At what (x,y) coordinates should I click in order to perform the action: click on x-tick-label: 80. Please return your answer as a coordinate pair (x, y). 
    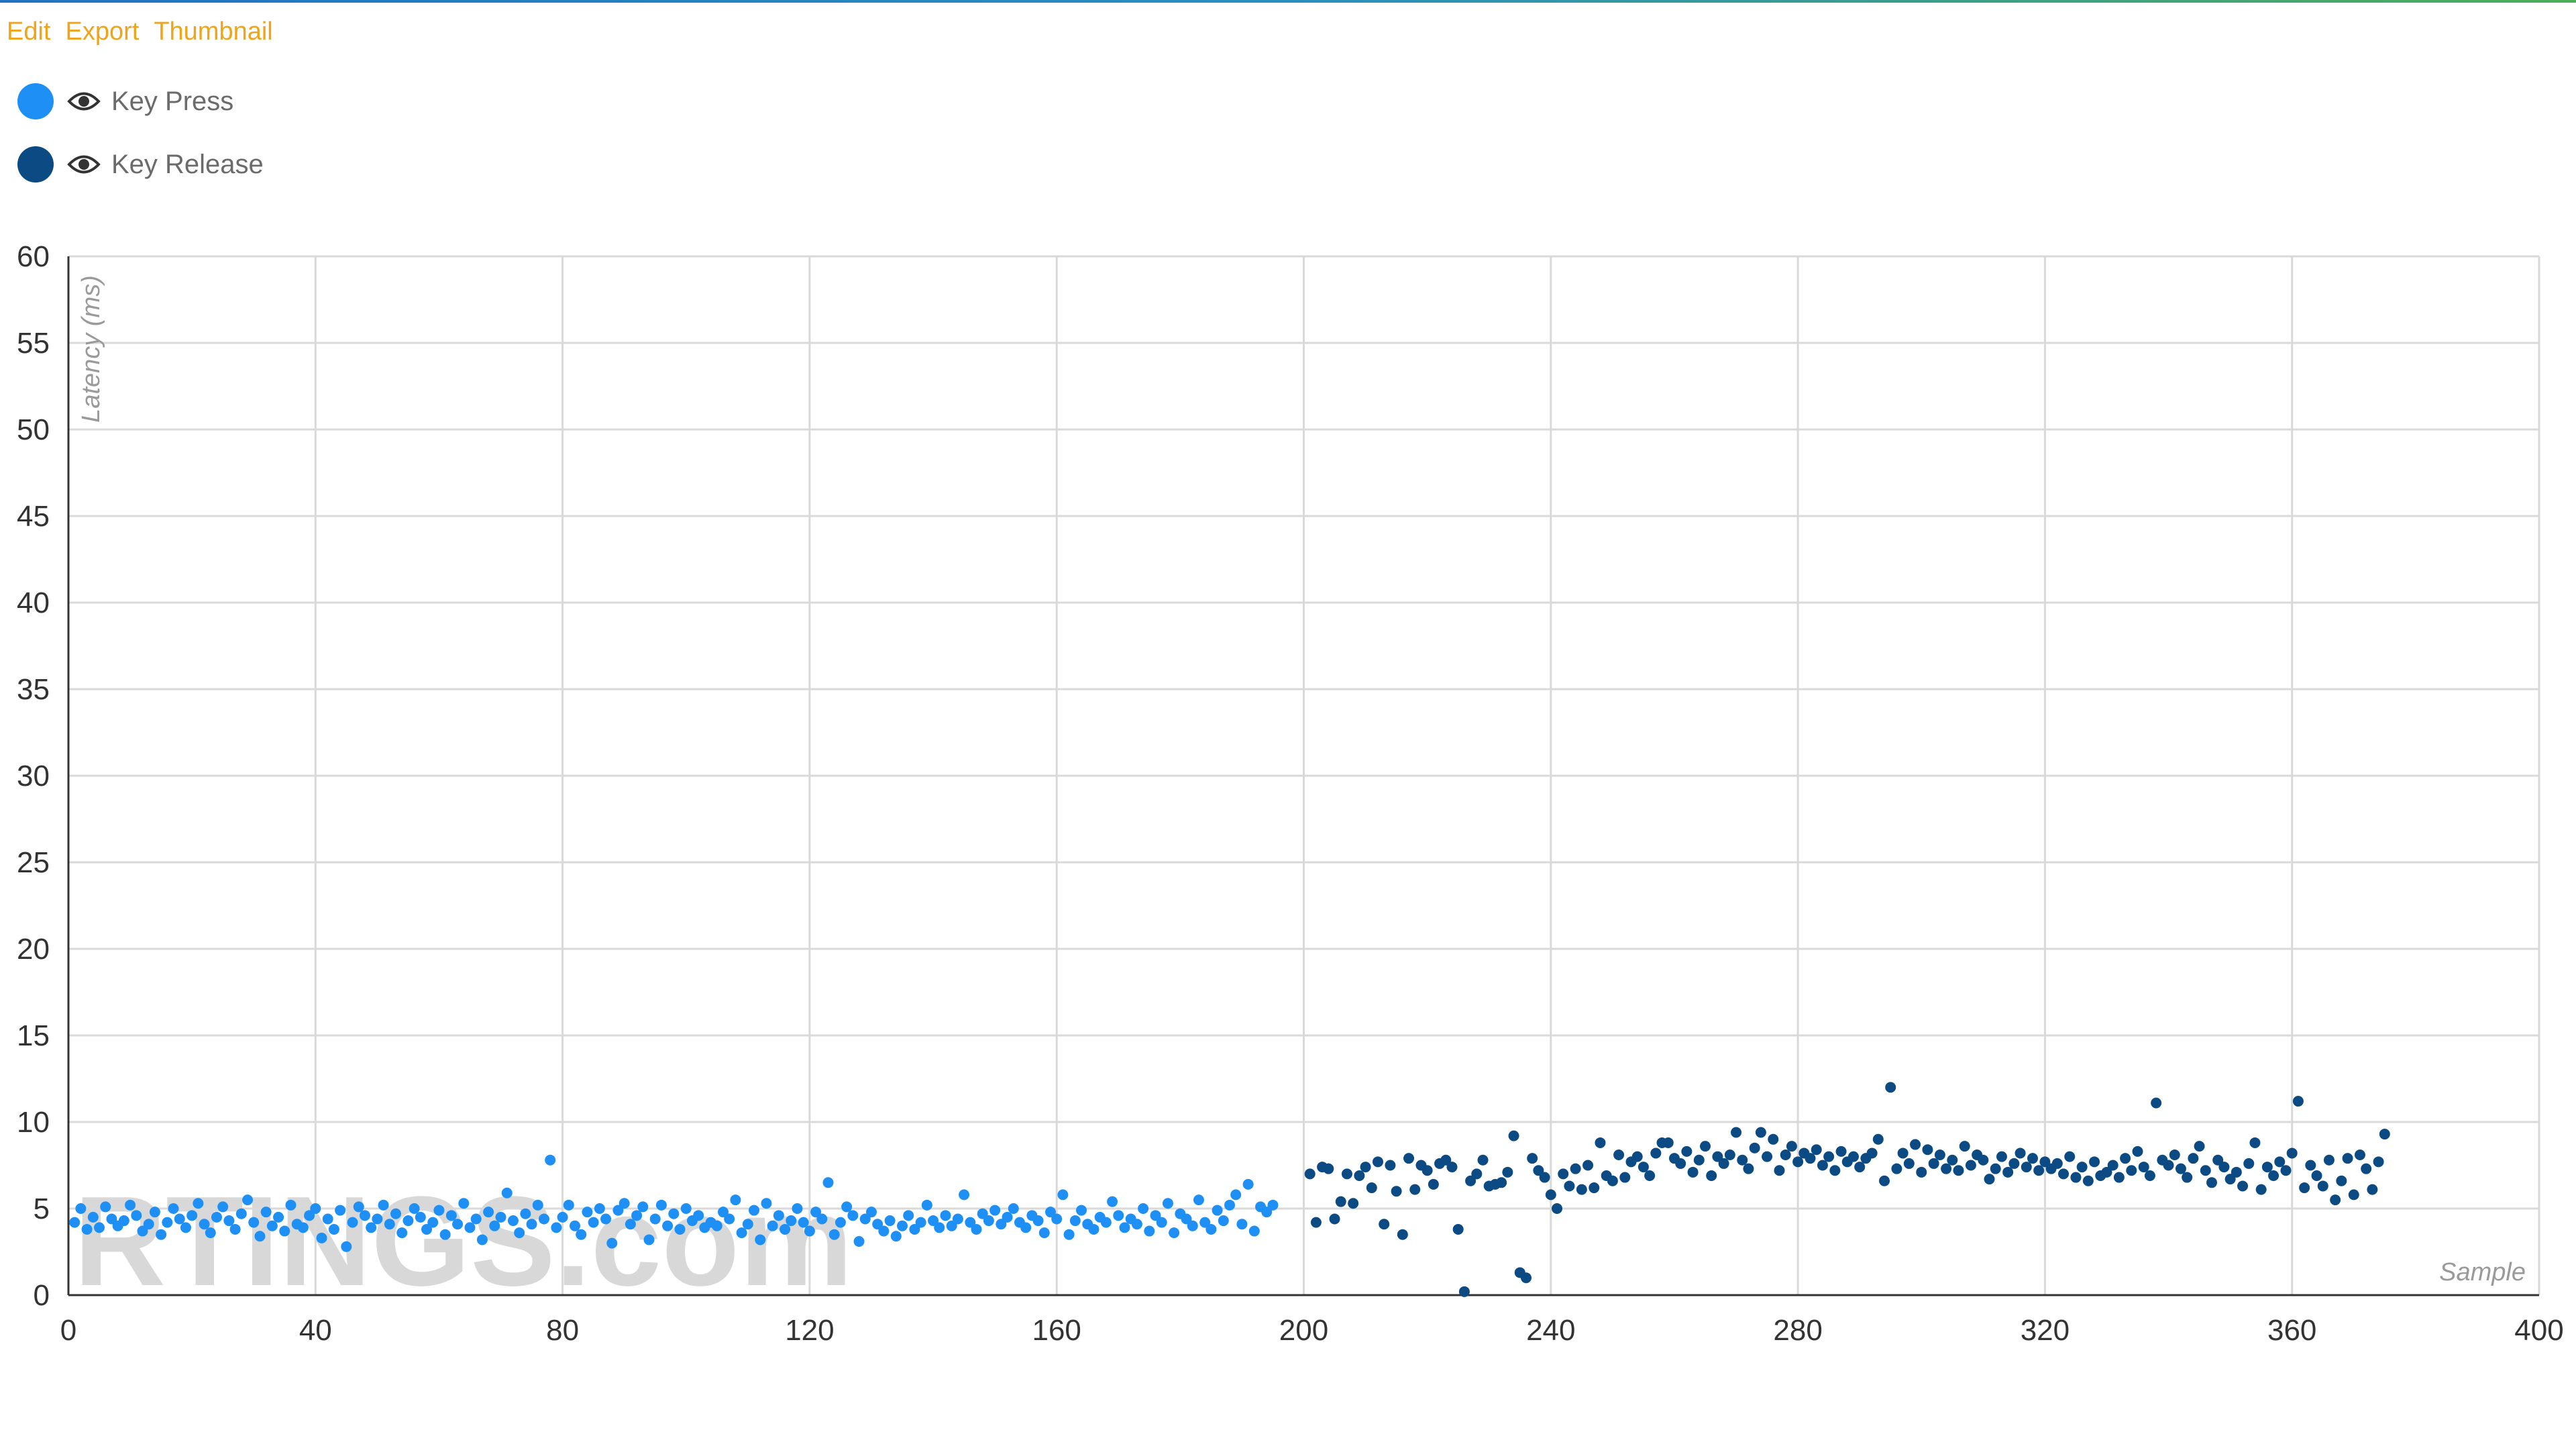
    Looking at the image, I should click on (562, 1330).